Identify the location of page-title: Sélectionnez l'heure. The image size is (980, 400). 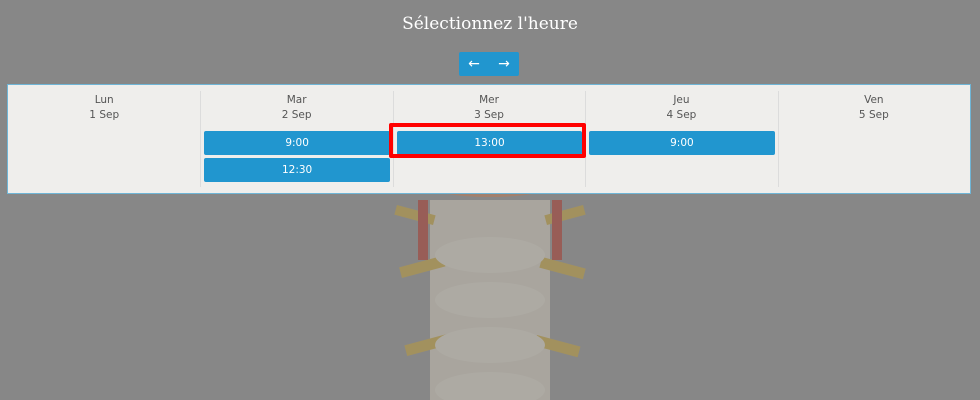
(490, 24).